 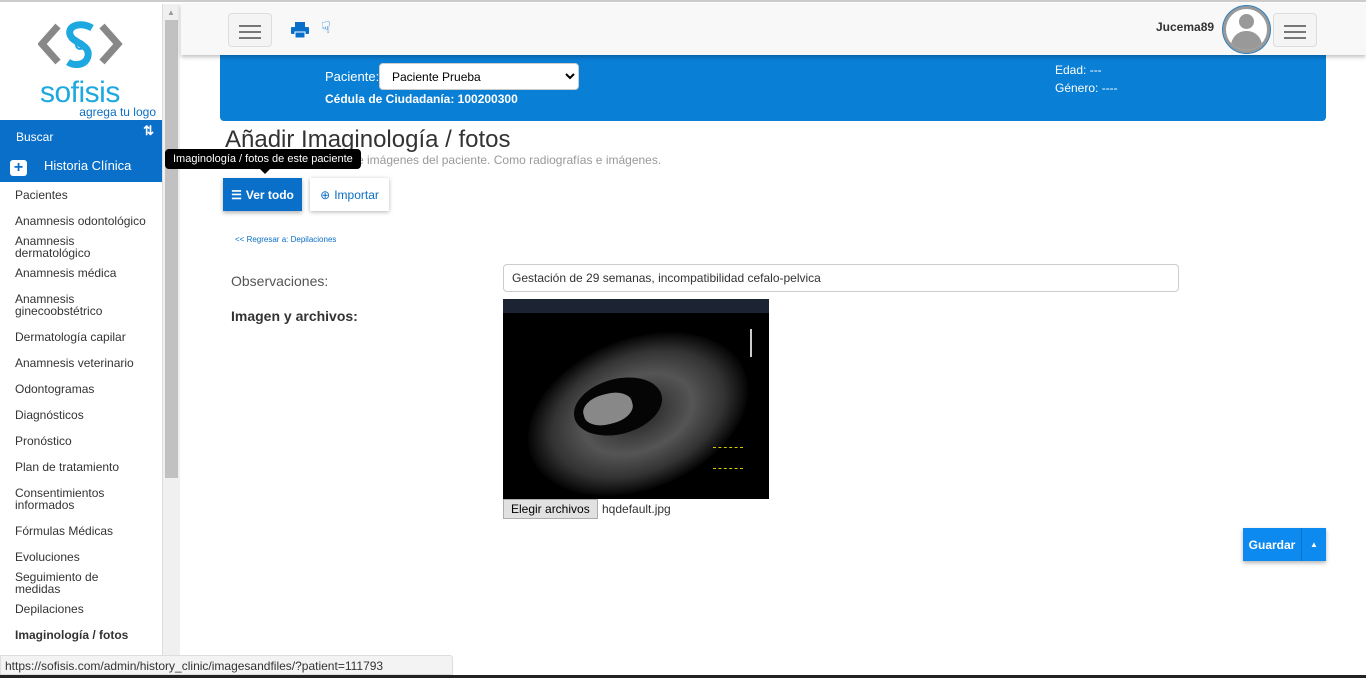 I want to click on avatar, so click(x=1246, y=29).